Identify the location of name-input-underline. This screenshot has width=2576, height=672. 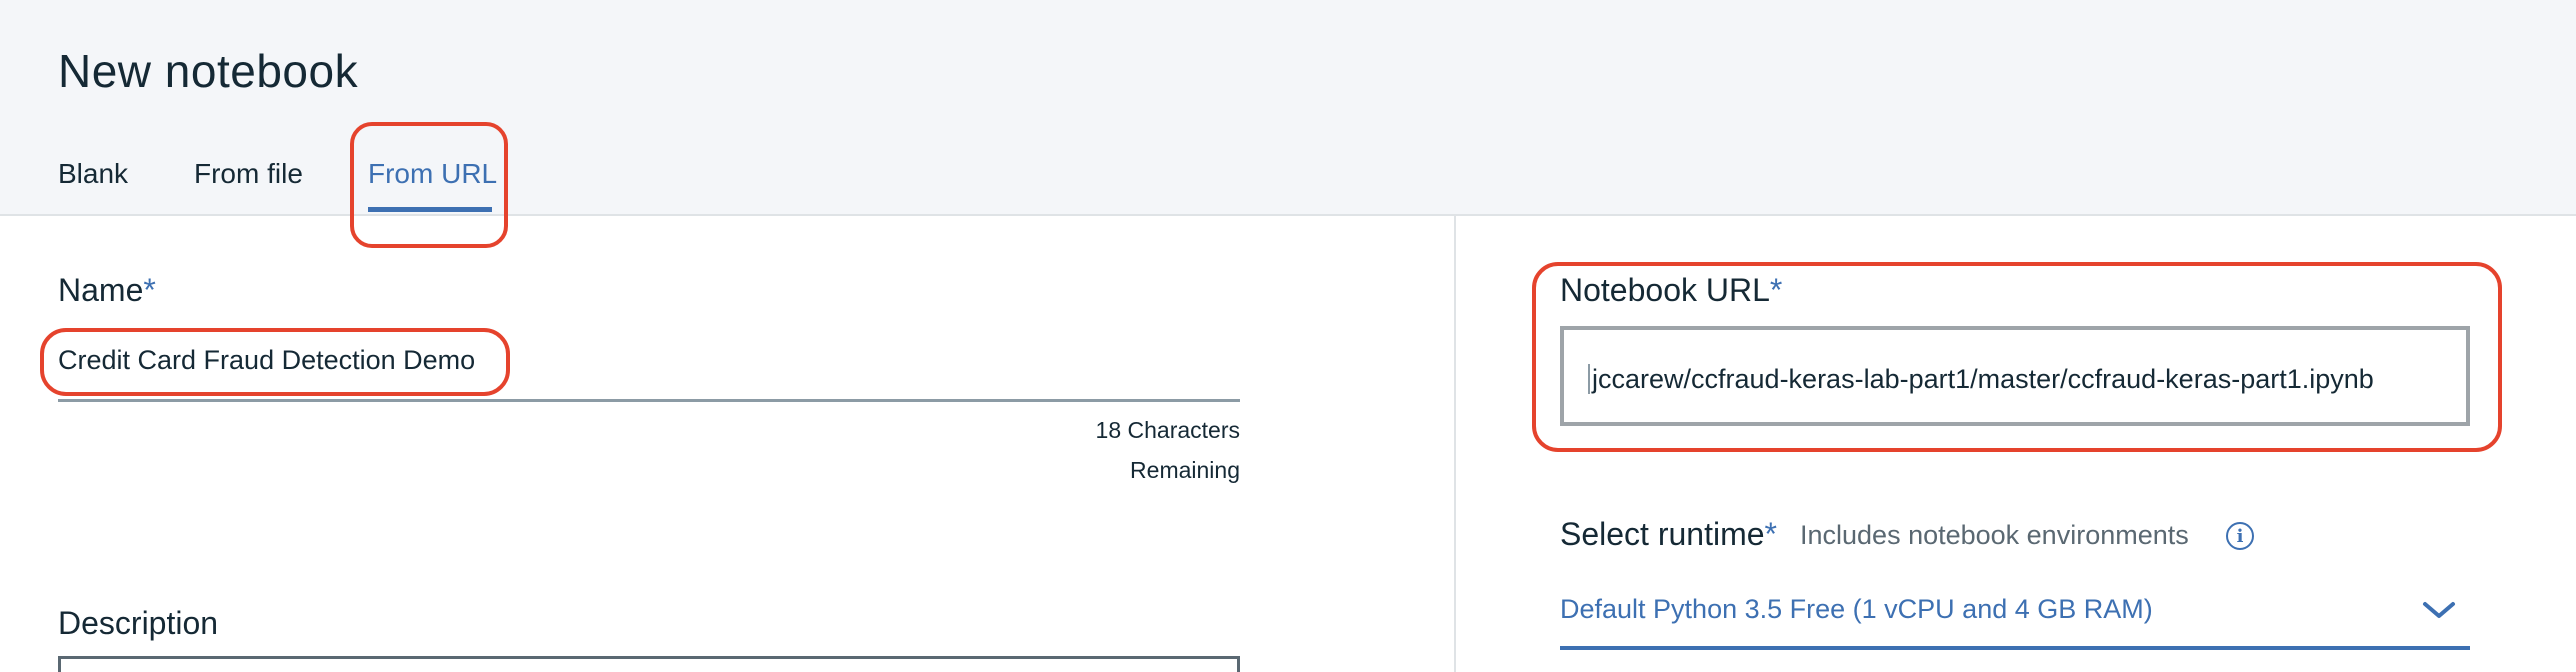
(649, 400).